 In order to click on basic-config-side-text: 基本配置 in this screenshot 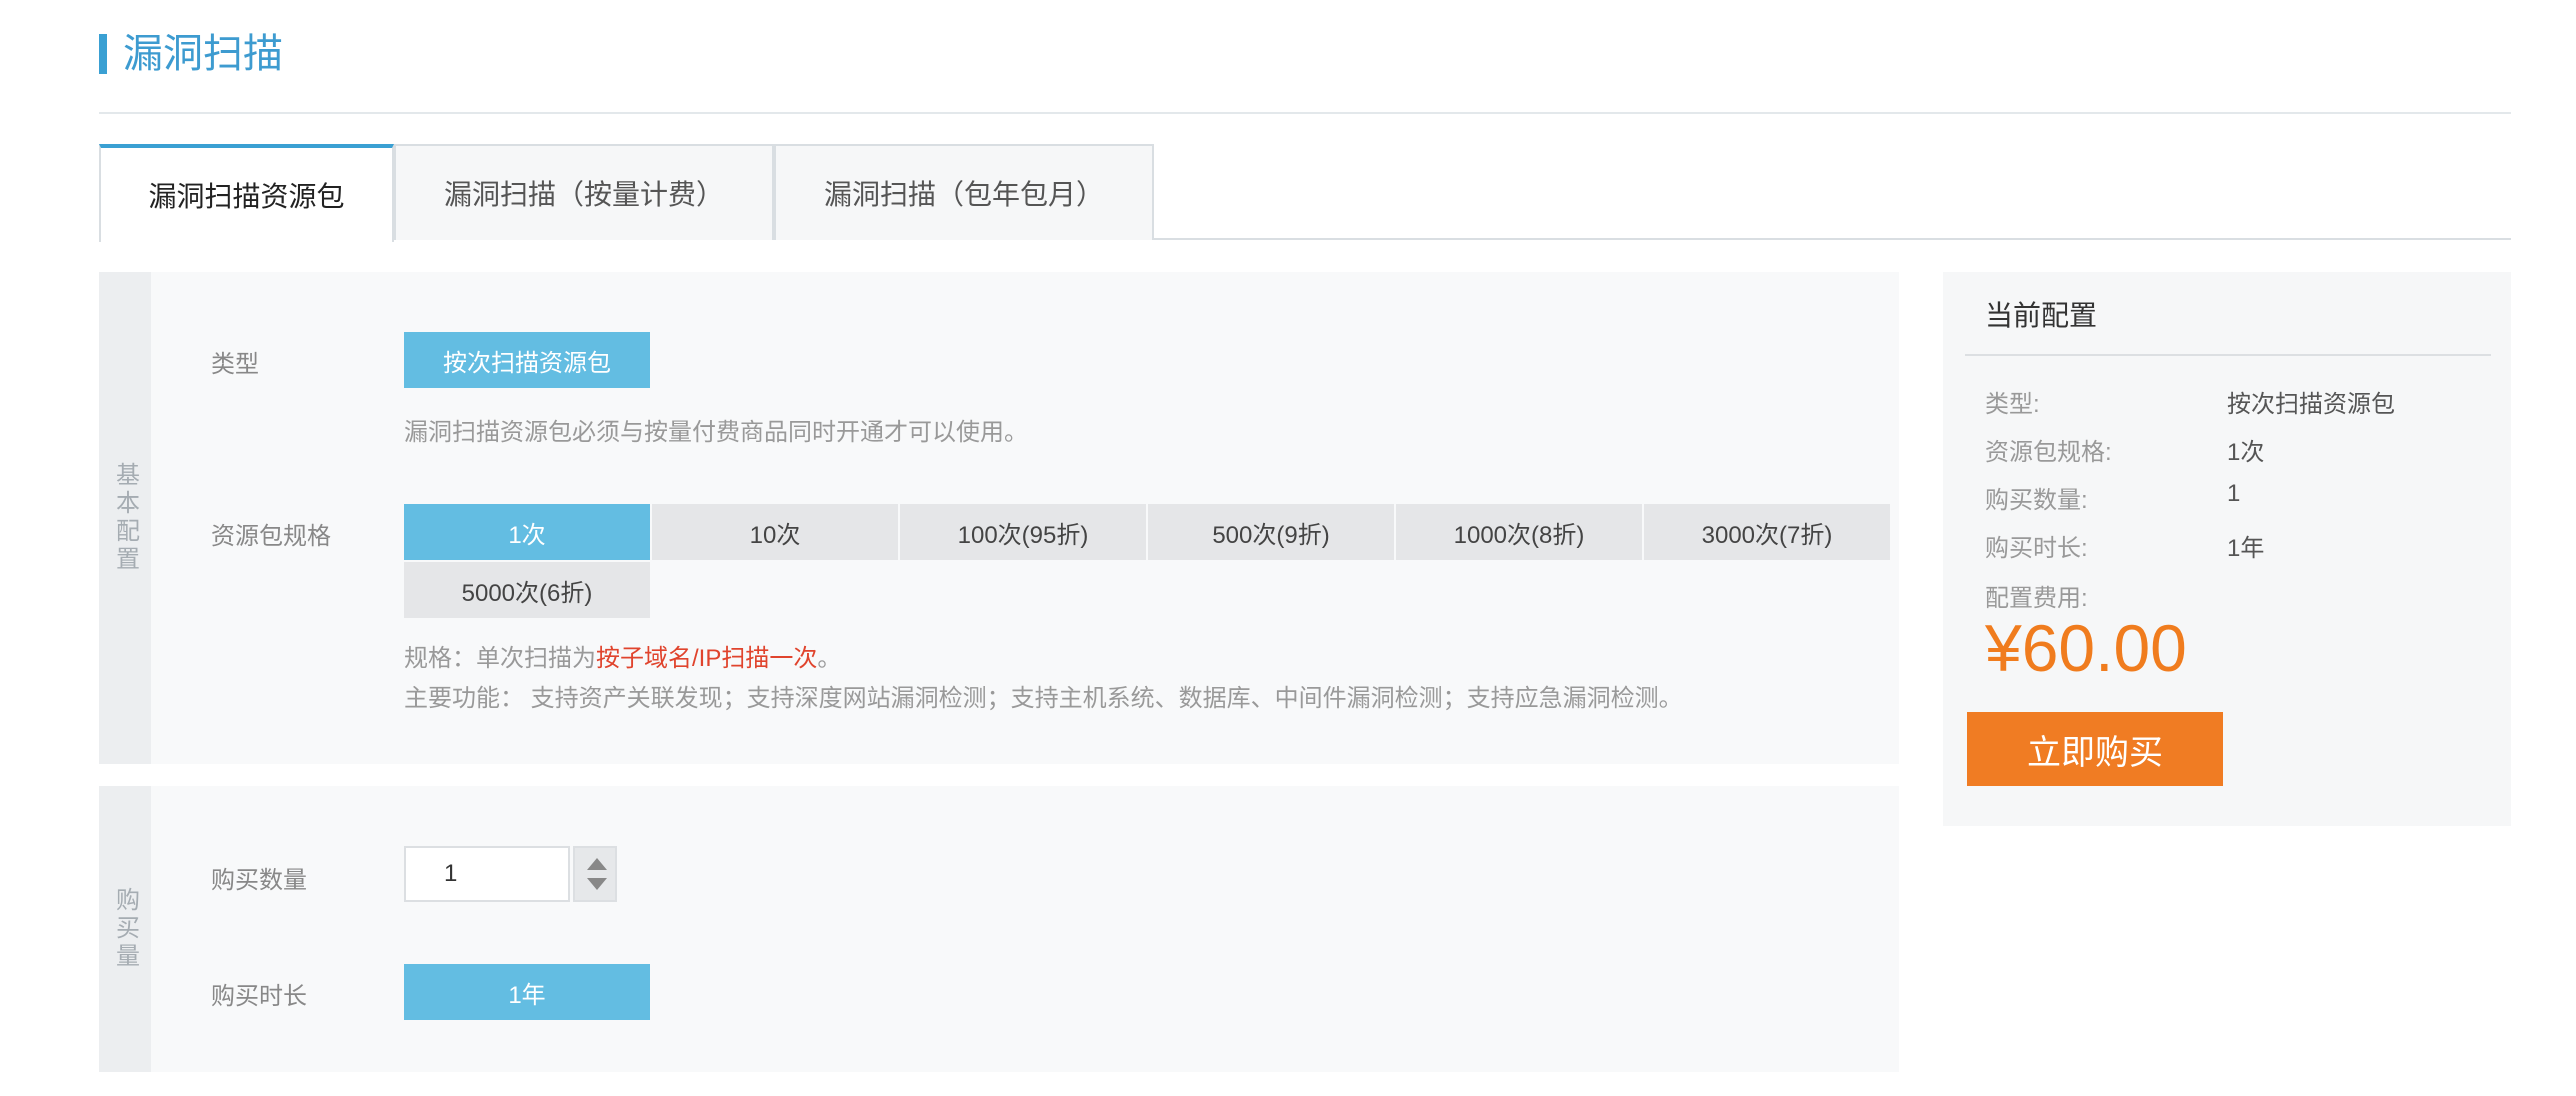, I will do `click(125, 518)`.